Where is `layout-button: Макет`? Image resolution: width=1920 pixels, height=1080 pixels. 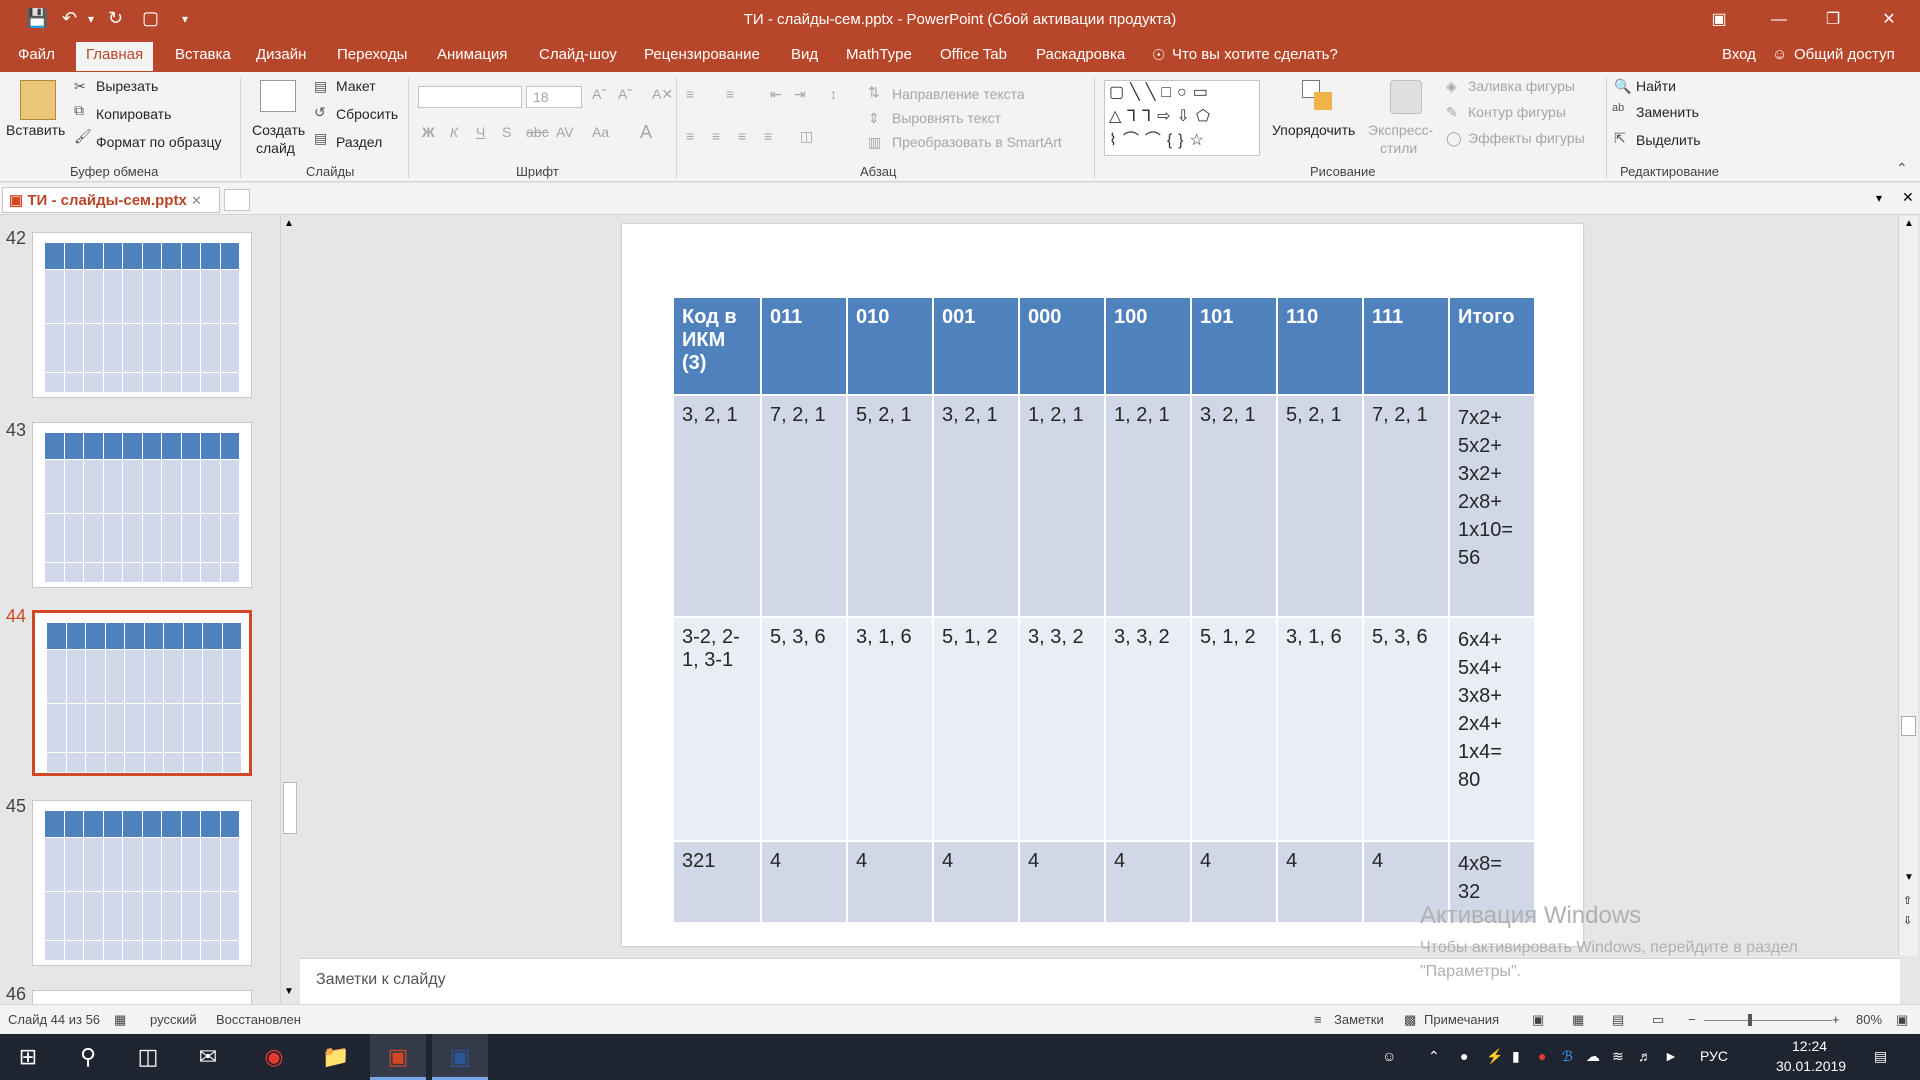 layout-button: Макет is located at coordinates (356, 86).